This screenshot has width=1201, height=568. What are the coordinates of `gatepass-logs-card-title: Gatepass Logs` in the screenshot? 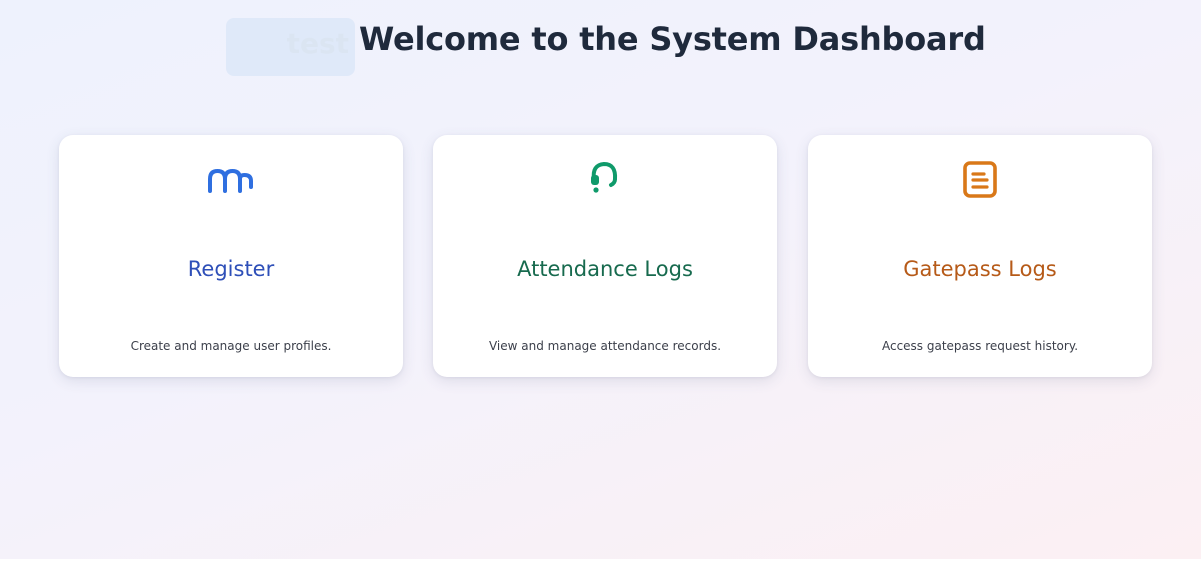 It's located at (980, 269).